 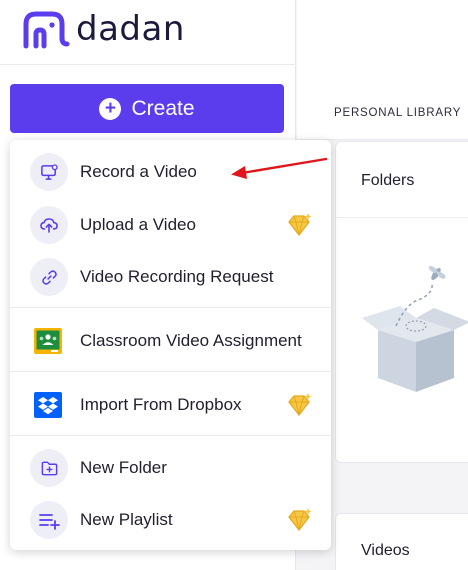 What do you see at coordinates (49, 225) in the screenshot?
I see `cloud-upload-icon` at bounding box center [49, 225].